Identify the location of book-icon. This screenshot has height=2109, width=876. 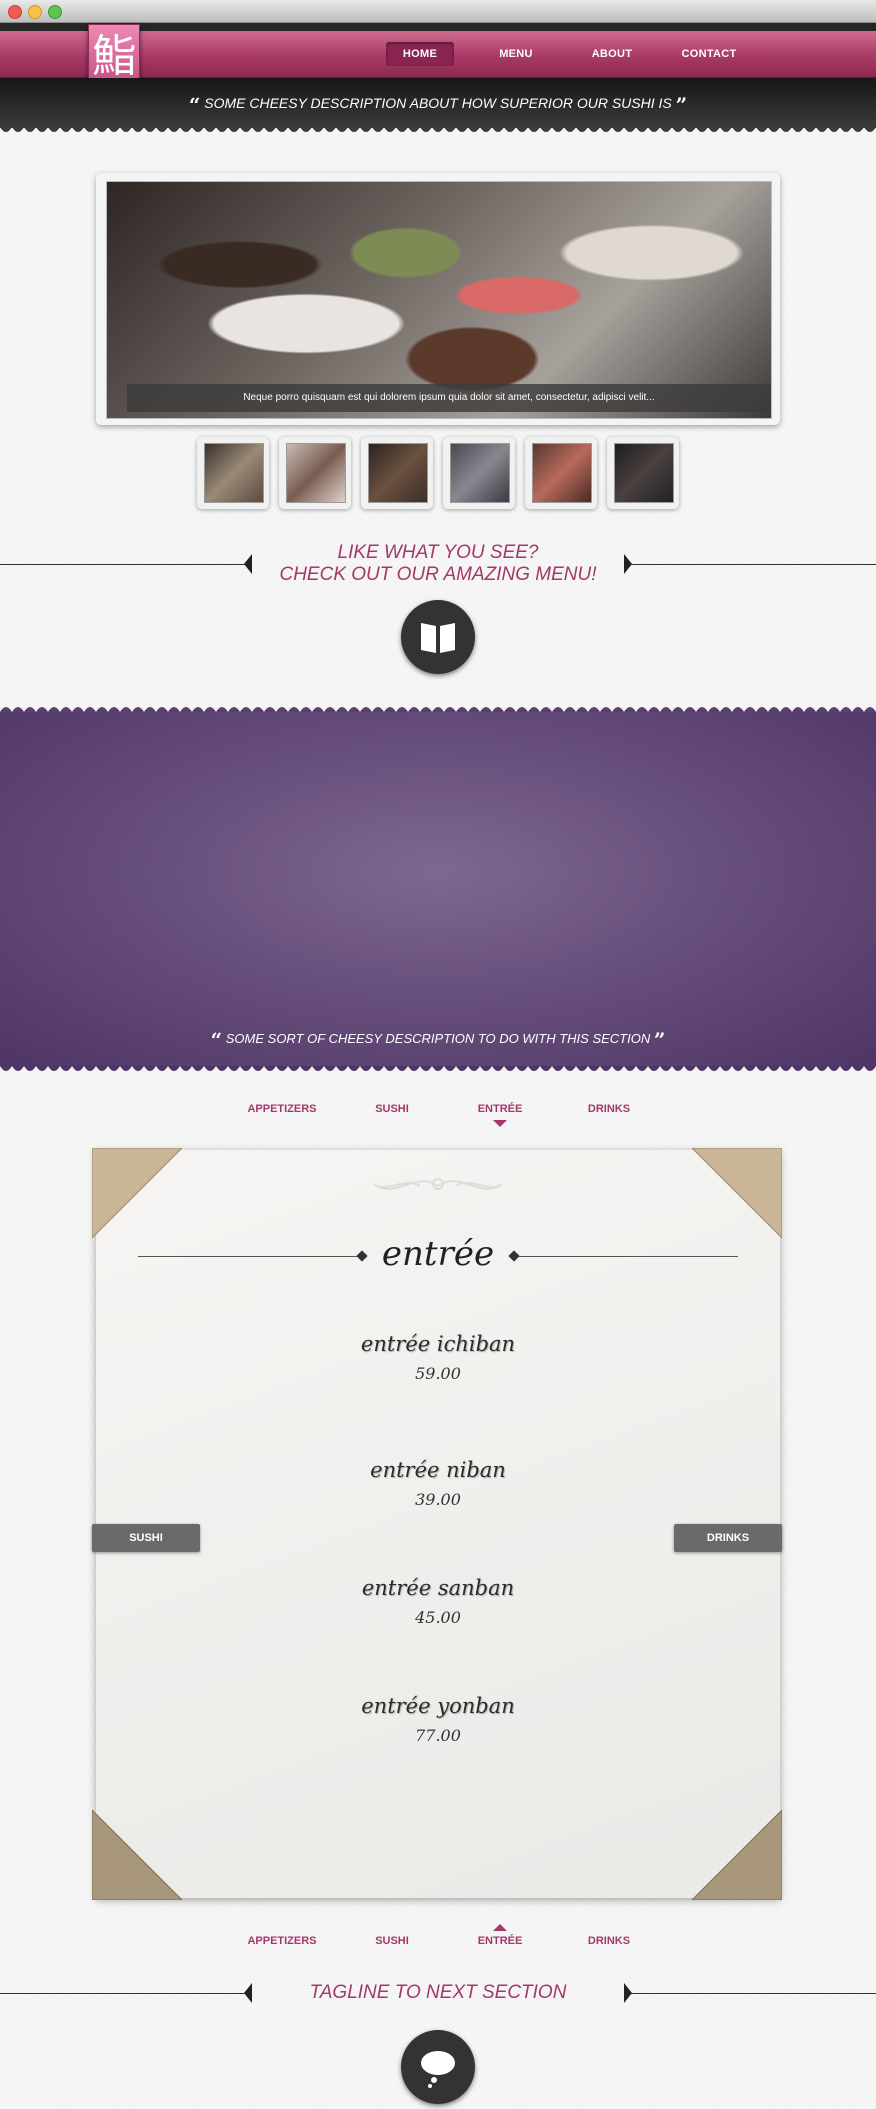
(438, 638).